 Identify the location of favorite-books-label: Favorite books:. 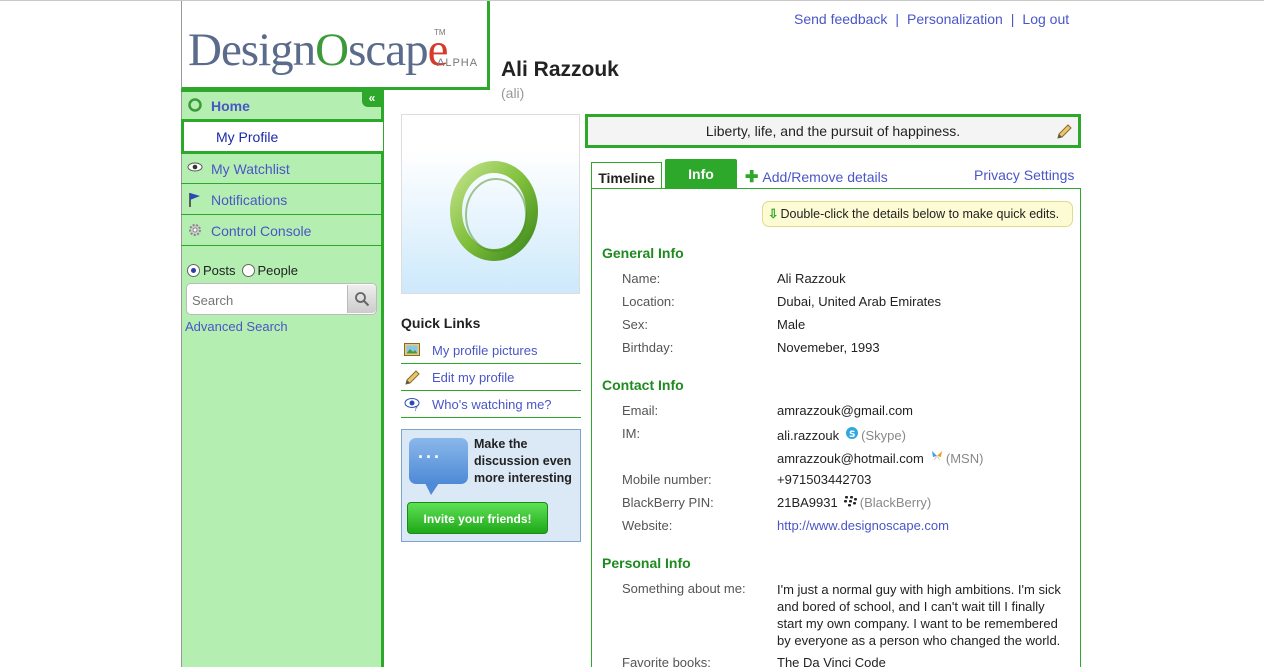
(666, 662).